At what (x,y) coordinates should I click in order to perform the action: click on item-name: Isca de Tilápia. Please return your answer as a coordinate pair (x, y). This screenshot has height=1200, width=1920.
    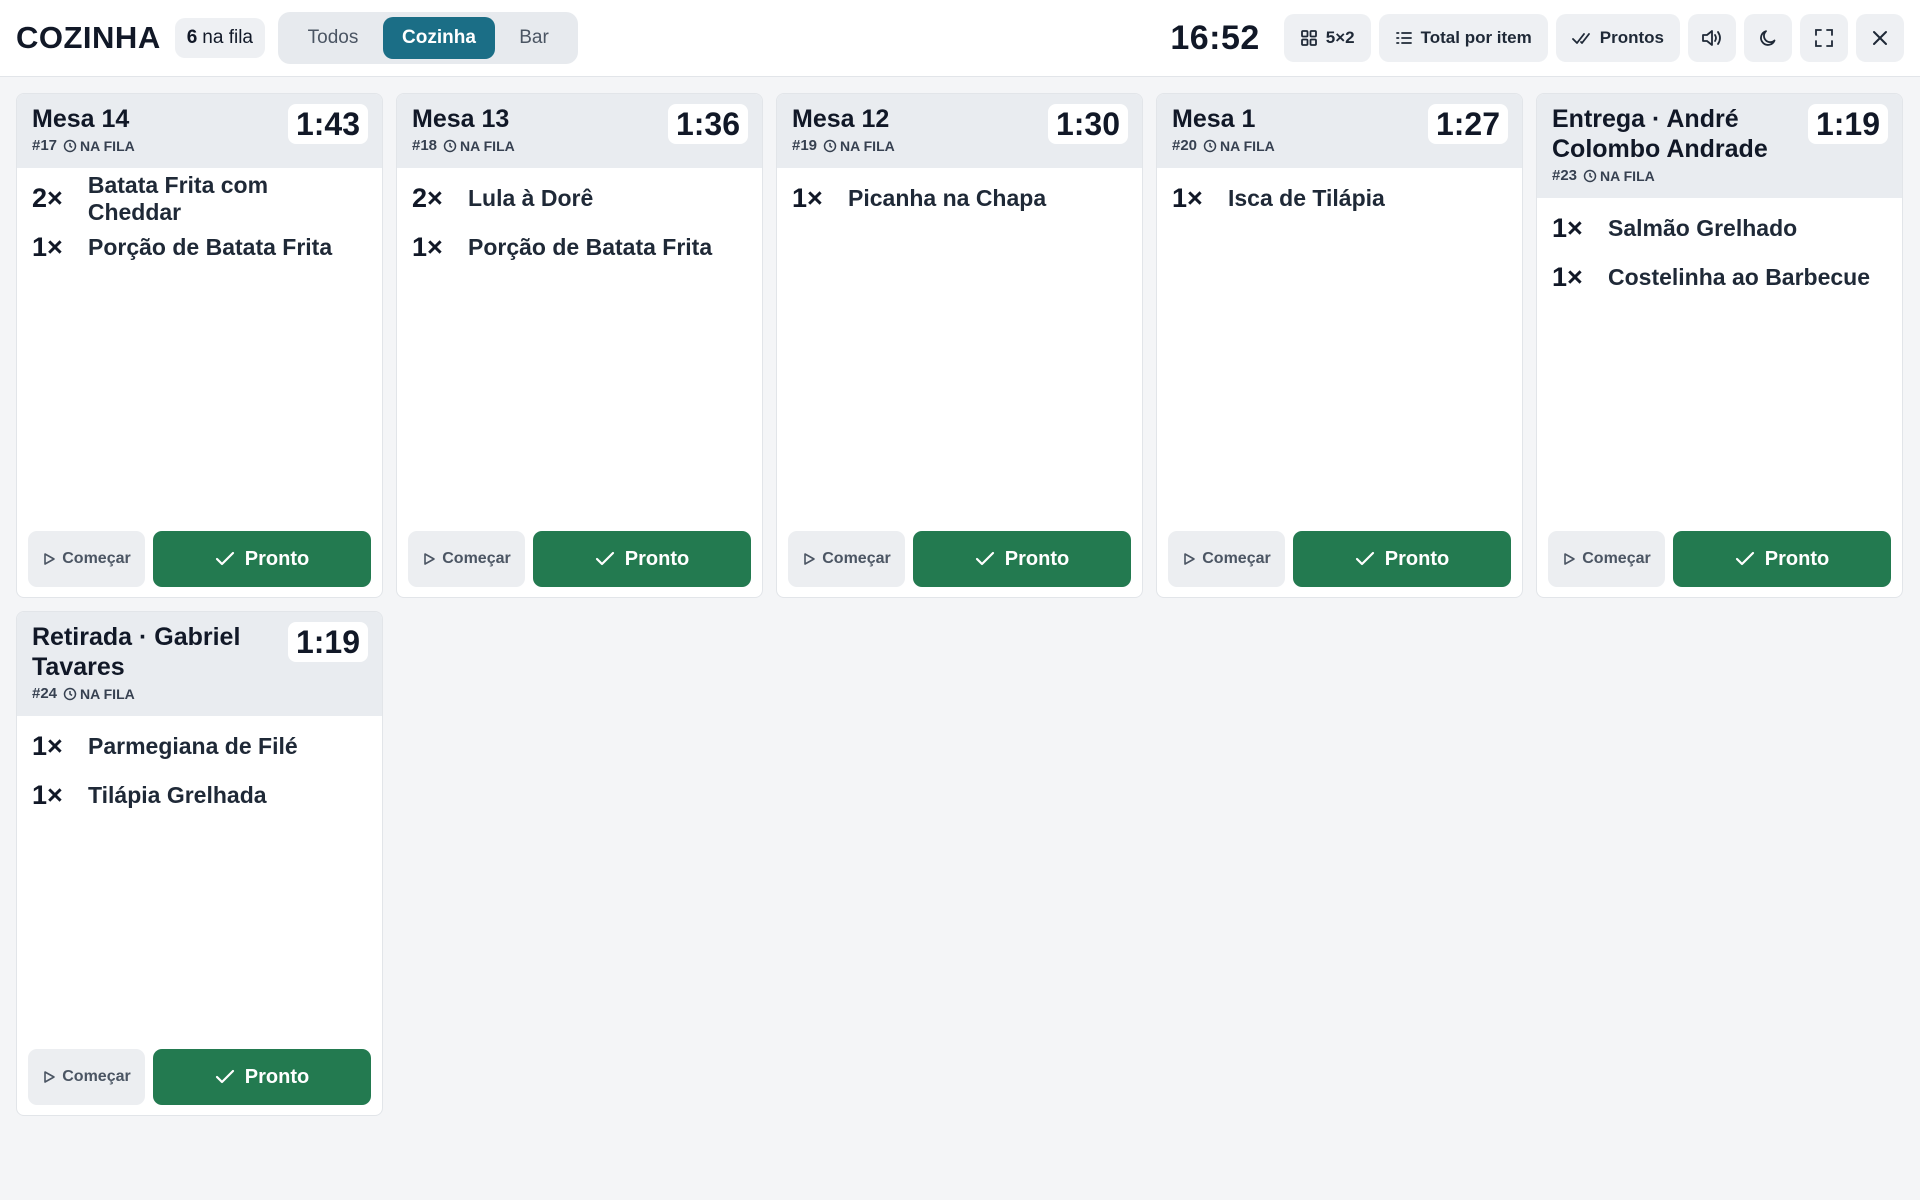
    Looking at the image, I should click on (1306, 198).